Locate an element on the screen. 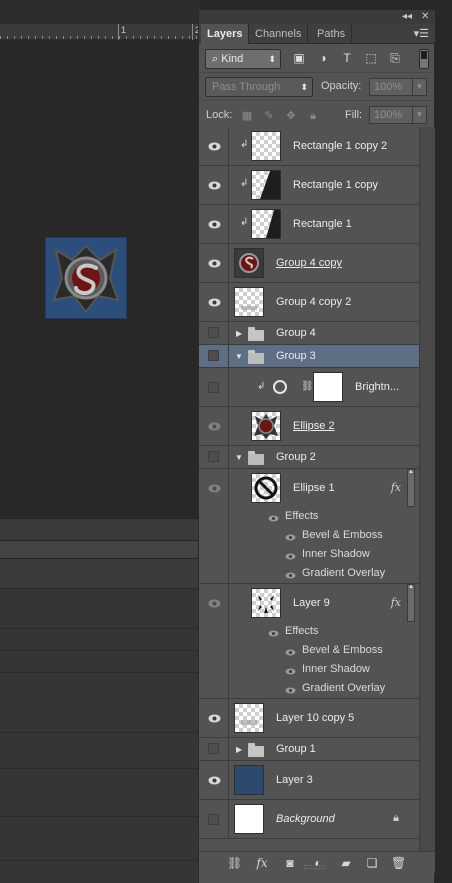 Image resolution: width=452 pixels, height=883 pixels. trash-icon: 🗑︎ is located at coordinates (398, 863).